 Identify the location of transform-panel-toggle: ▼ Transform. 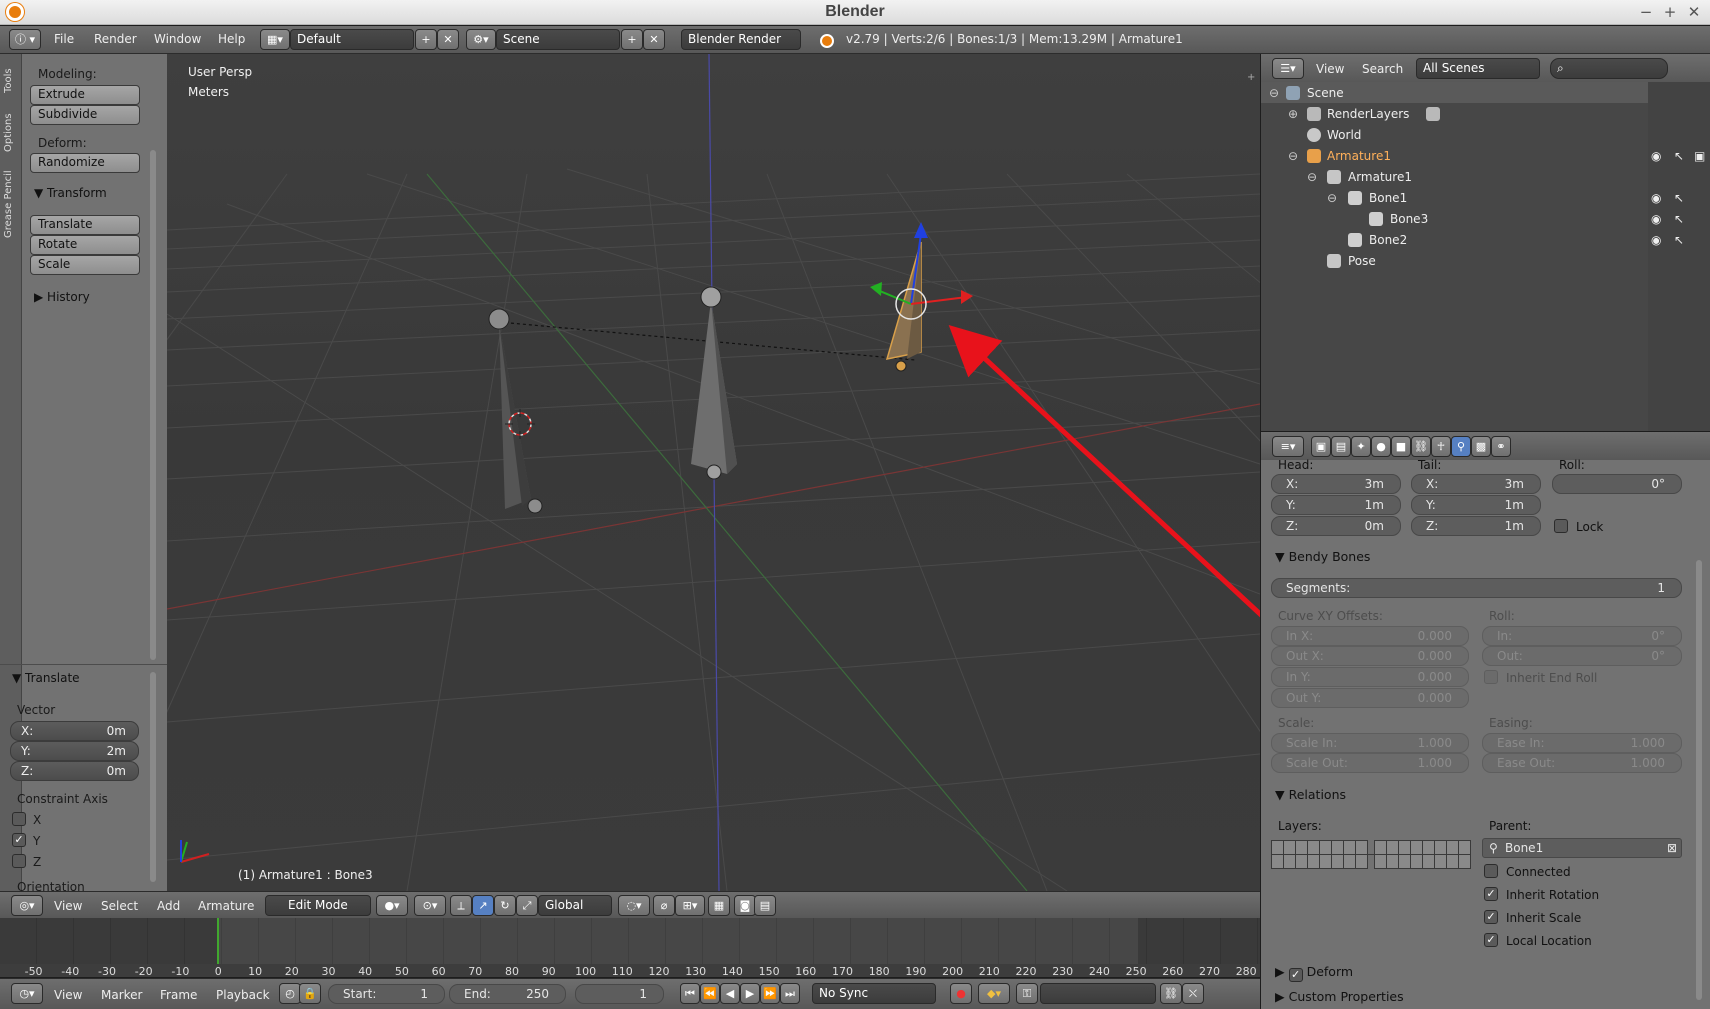
(70, 193).